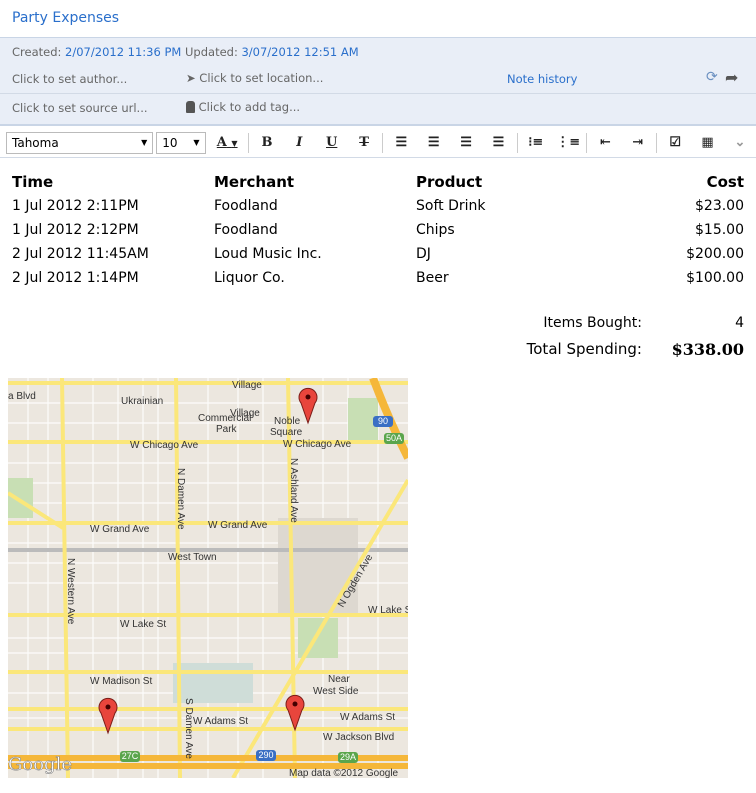 The image size is (756, 793). What do you see at coordinates (37, 52) in the screenshot?
I see `created-label: Created:` at bounding box center [37, 52].